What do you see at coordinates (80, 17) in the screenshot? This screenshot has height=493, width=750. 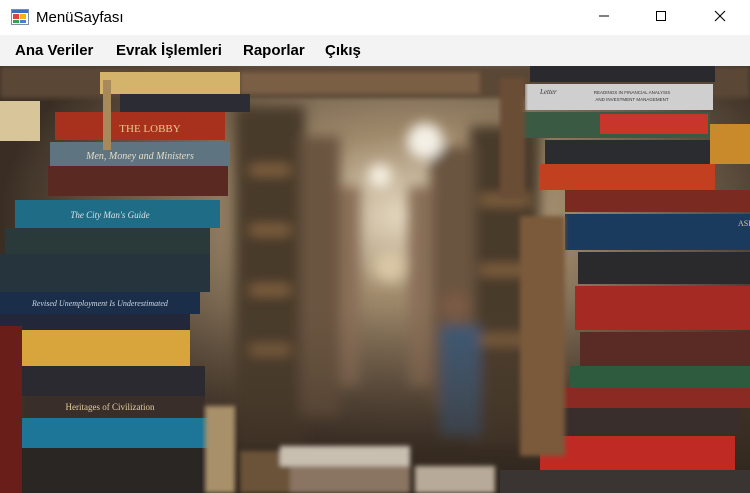 I see `window-title: MenüSayfası` at bounding box center [80, 17].